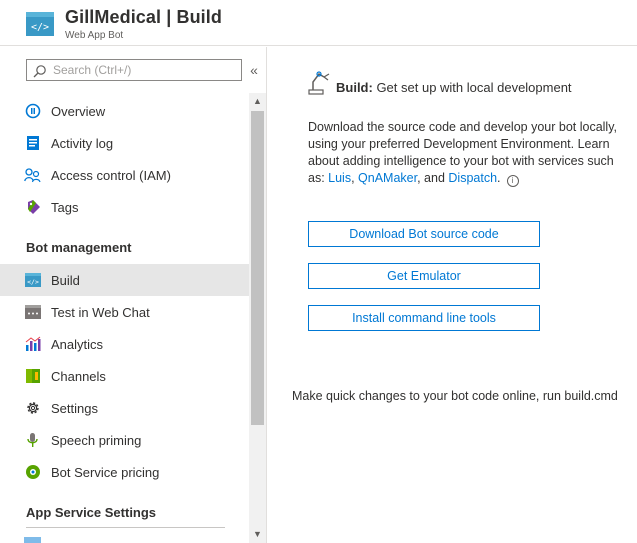 This screenshot has width=637, height=543. What do you see at coordinates (111, 175) in the screenshot?
I see `sidebar-item-label: Access control (IAM)` at bounding box center [111, 175].